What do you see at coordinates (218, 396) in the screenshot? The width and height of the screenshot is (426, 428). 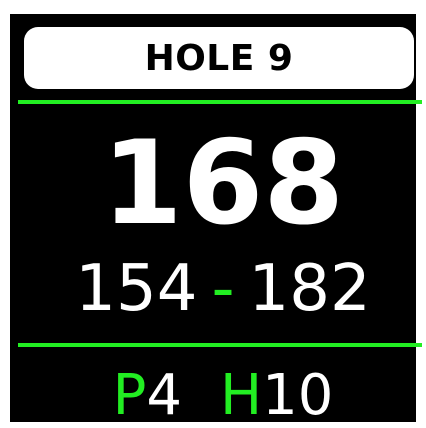 I see `hole-info-row: P4 H10` at bounding box center [218, 396].